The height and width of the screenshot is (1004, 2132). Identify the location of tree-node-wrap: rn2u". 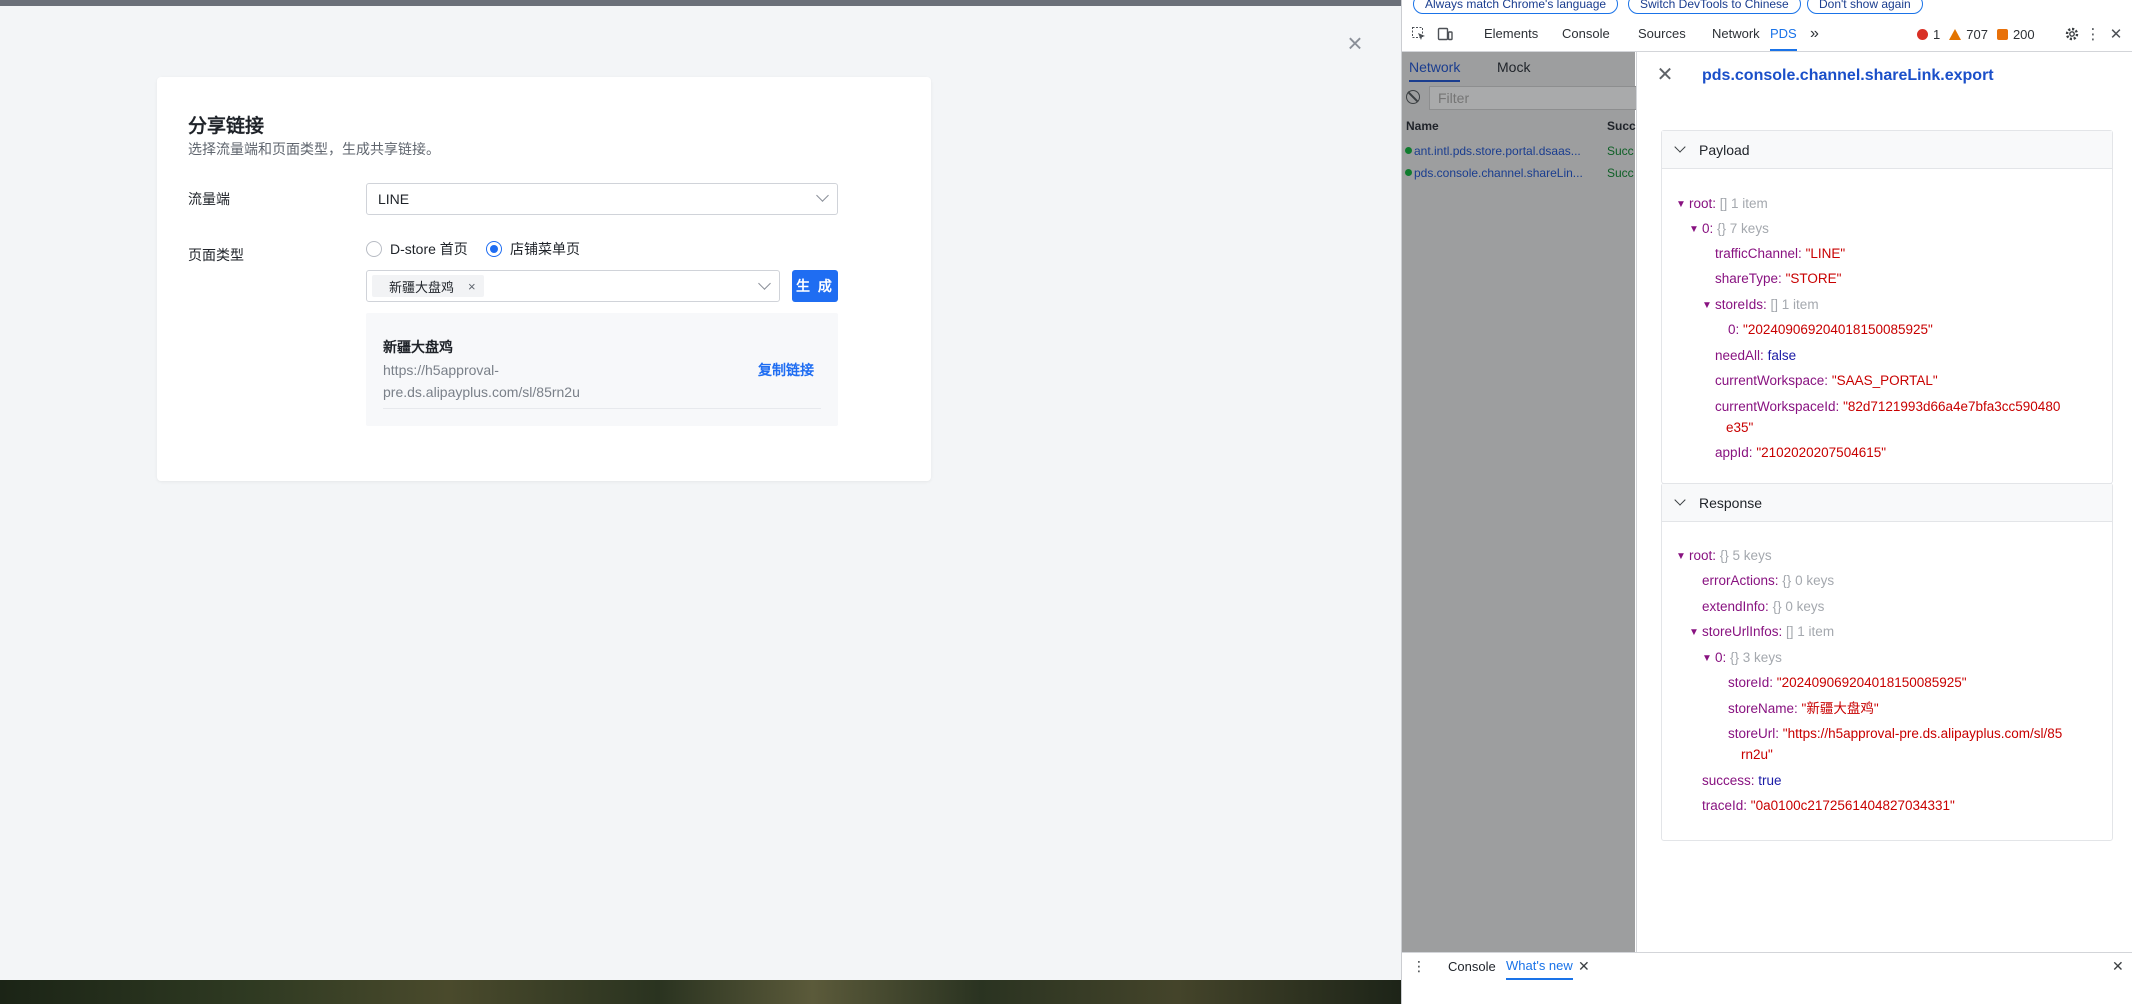
(1757, 754).